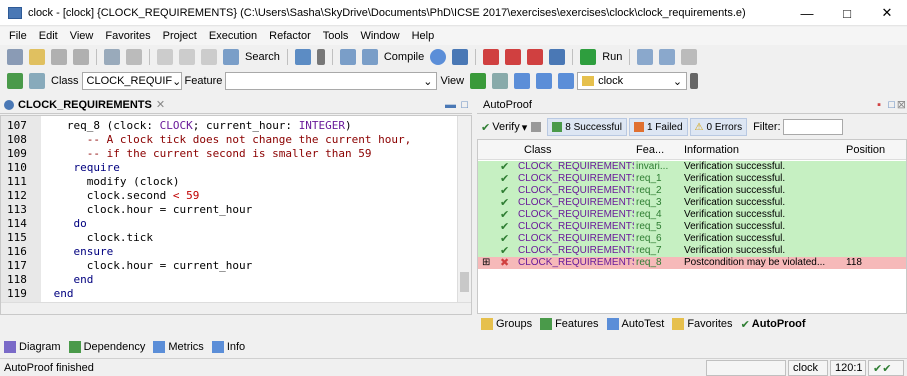  What do you see at coordinates (667, 57) in the screenshot?
I see `step-over-icon` at bounding box center [667, 57].